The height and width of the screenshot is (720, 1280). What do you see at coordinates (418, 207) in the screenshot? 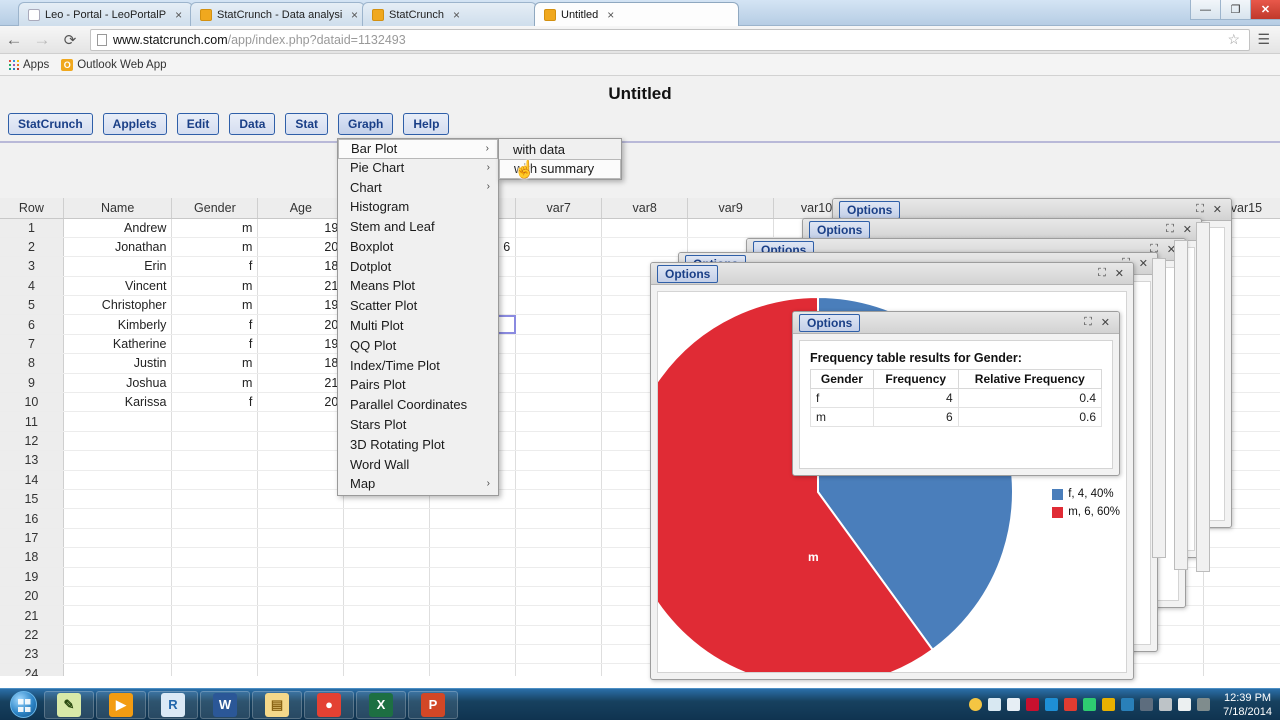
I see `menu-item-histogram: Histogram` at bounding box center [418, 207].